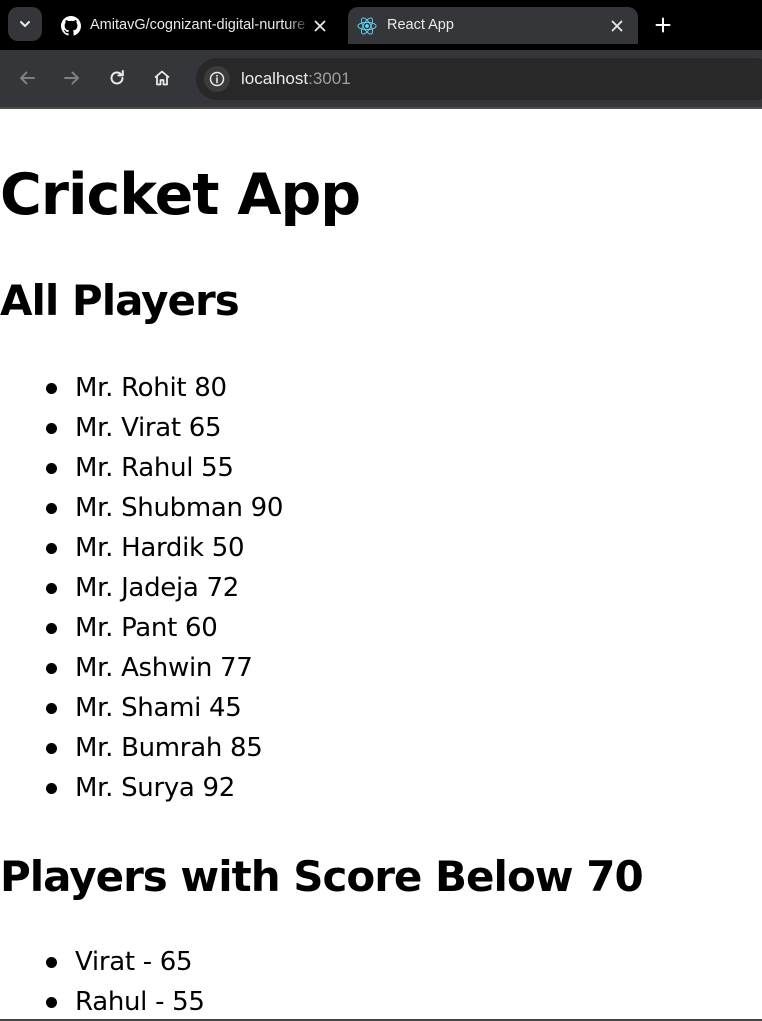 Image resolution: width=762 pixels, height=1021 pixels. I want to click on below-70-list: Virat - 65 Rahul - 55, so click(381, 981).